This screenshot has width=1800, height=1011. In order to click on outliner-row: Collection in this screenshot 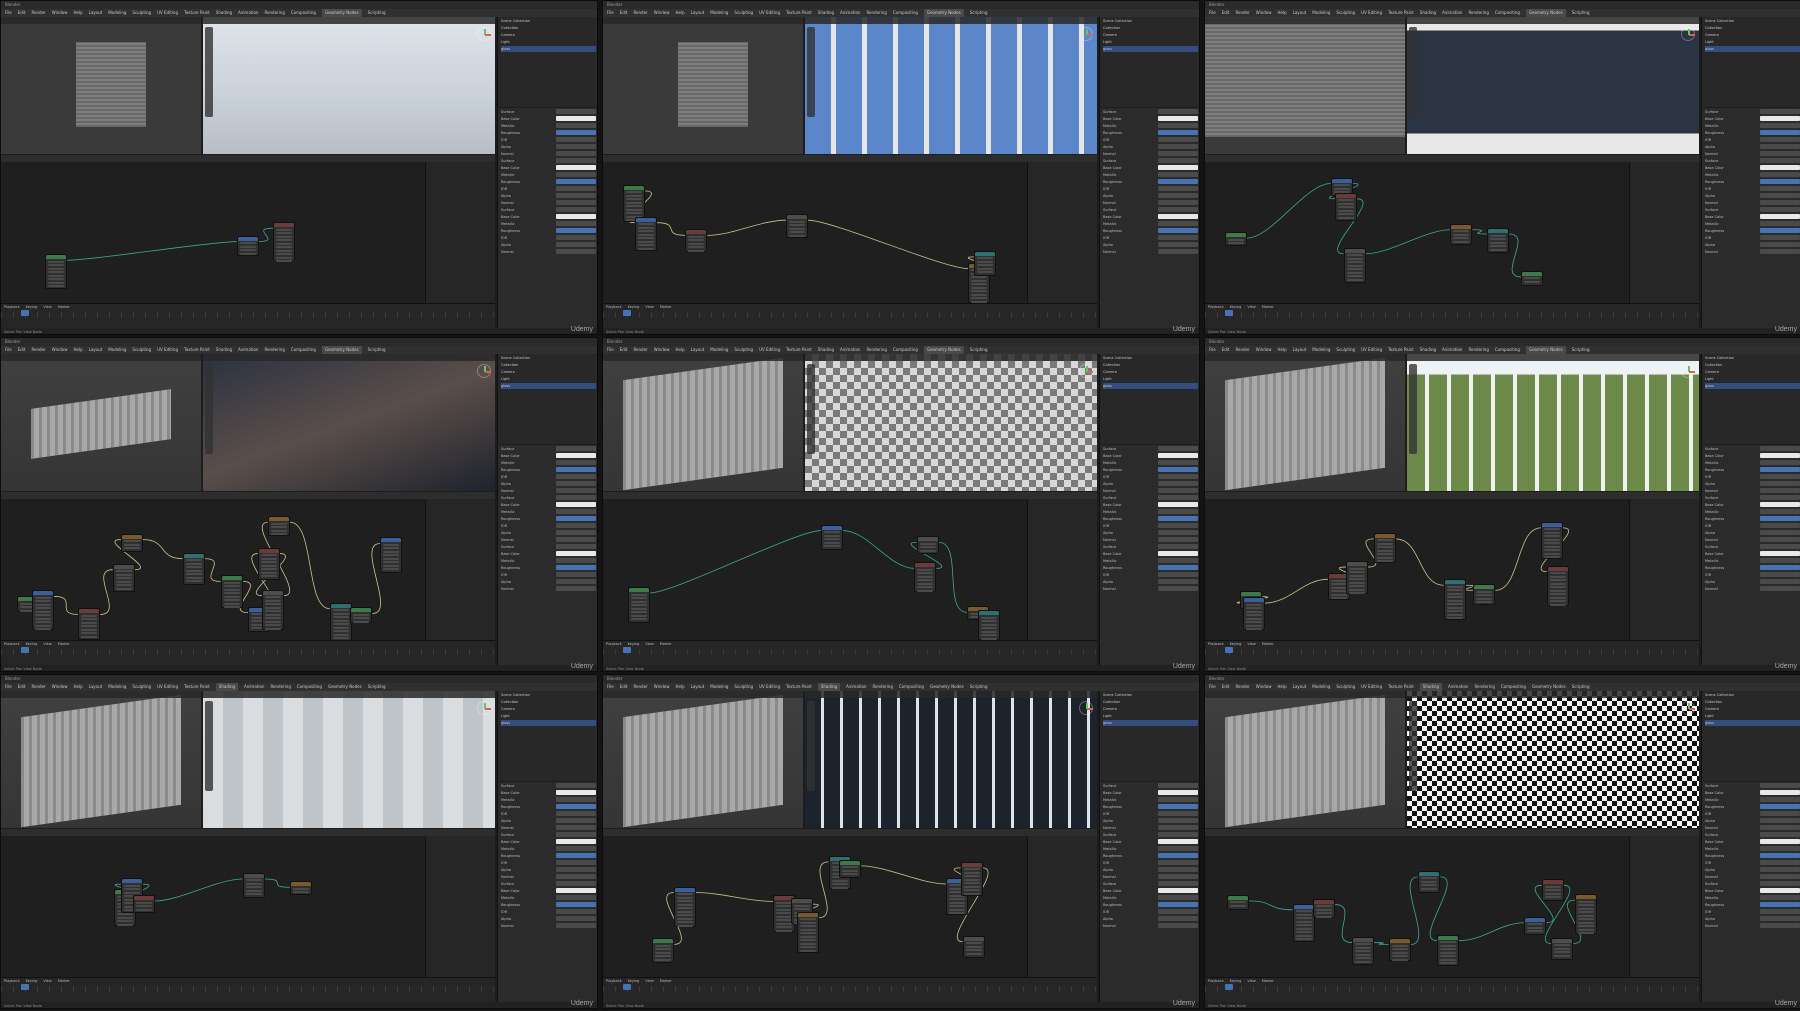, I will do `click(548, 28)`.